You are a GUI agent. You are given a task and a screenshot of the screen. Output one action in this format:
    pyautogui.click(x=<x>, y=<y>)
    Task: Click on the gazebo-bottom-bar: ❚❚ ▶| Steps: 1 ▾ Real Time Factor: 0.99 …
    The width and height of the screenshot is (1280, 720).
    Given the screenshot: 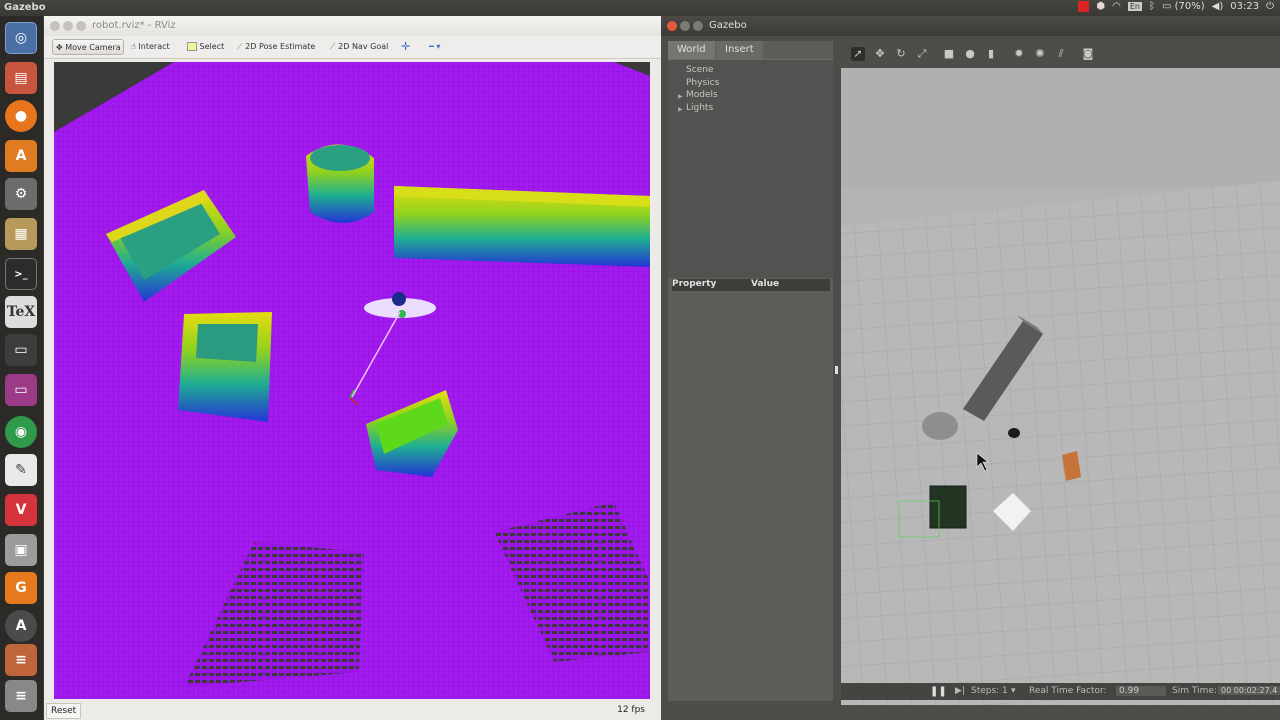 What is the action you would take?
    pyautogui.click(x=1060, y=691)
    